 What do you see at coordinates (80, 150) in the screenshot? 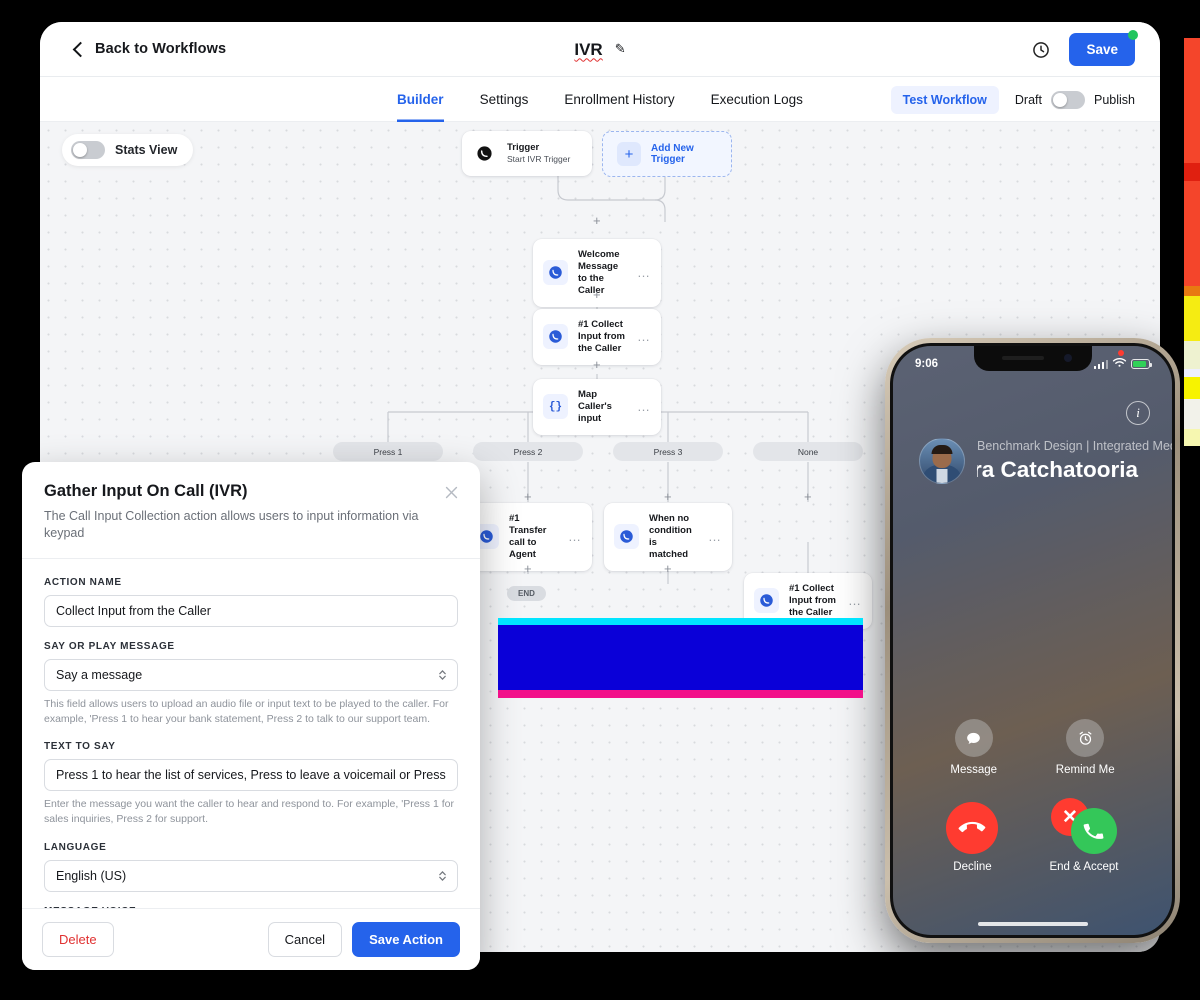
I see `toggle-knob` at bounding box center [80, 150].